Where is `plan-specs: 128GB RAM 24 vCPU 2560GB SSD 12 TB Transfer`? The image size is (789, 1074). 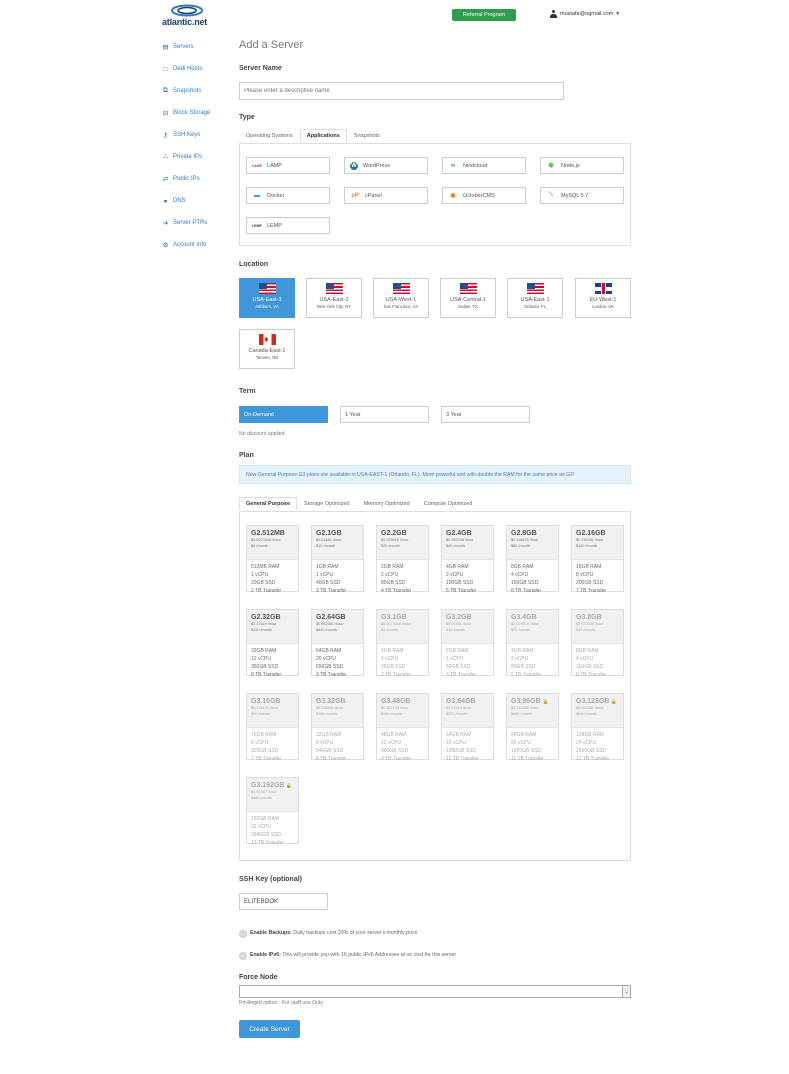 plan-specs: 128GB RAM 24 vCPU 2560GB SSD 12 TB Transfer is located at coordinates (597, 745).